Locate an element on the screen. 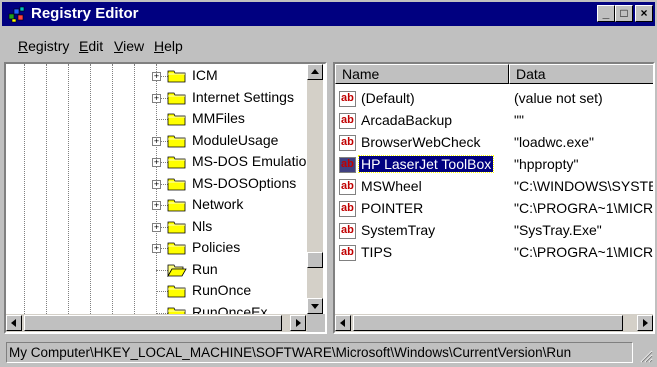  values-hscroll-thumb is located at coordinates (488, 323).